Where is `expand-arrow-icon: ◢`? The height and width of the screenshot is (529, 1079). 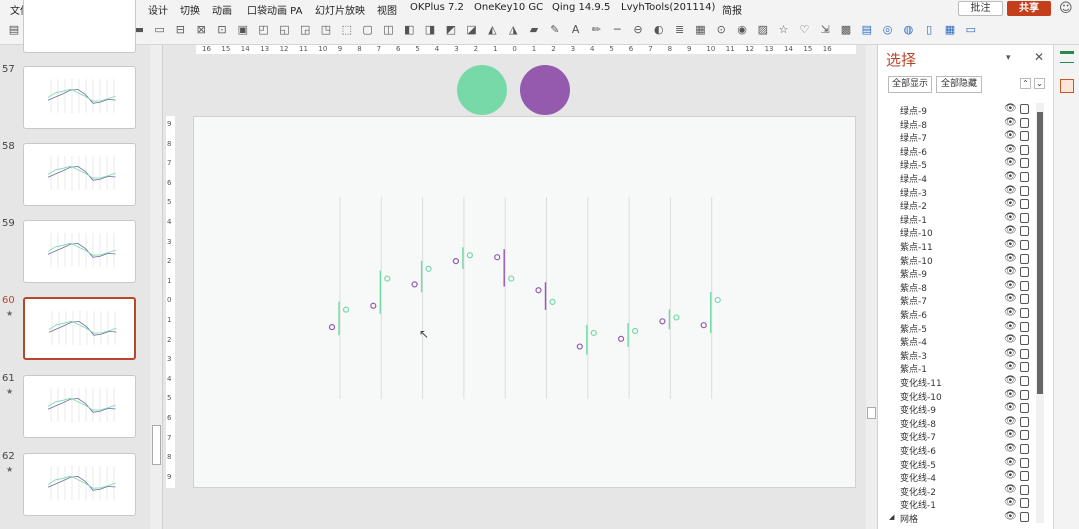
expand-arrow-icon: ◢ is located at coordinates (891, 517).